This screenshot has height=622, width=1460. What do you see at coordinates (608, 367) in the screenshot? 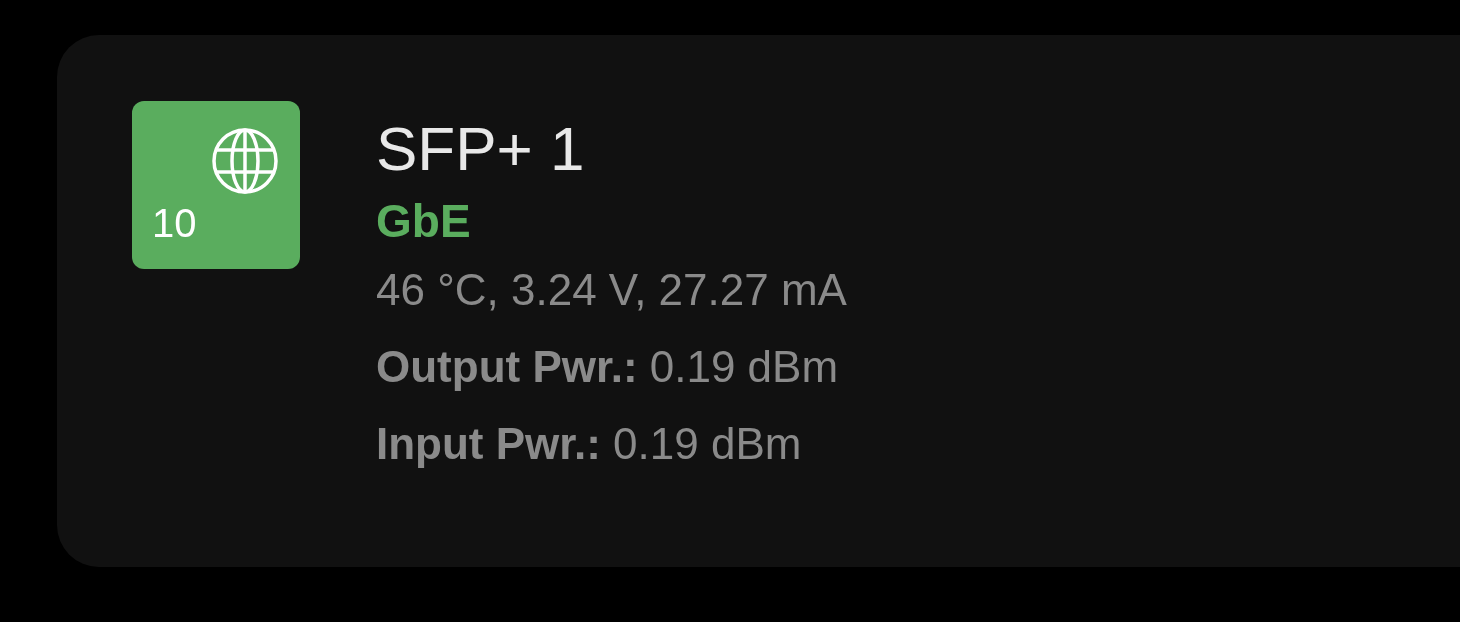
I see `port-detail: Output Pwr.: 0.19 dBm` at bounding box center [608, 367].